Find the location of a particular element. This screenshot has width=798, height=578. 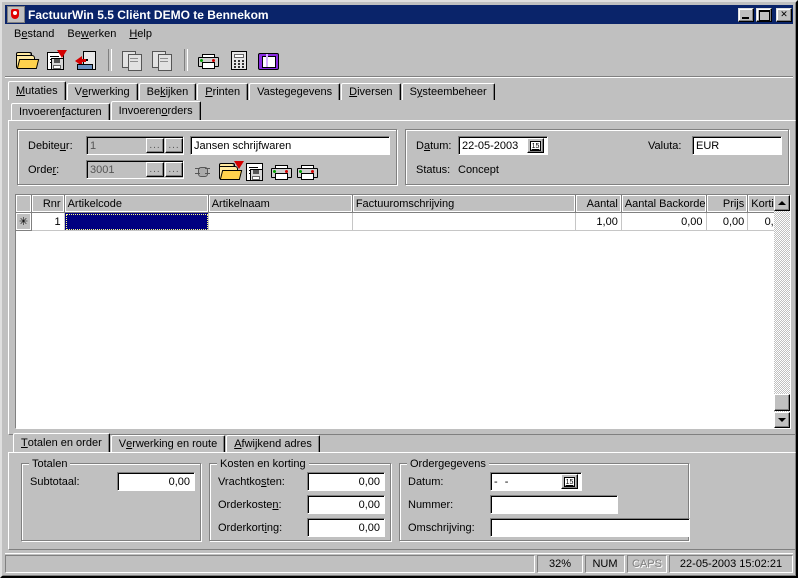

print-order-button is located at coordinates (281, 171).